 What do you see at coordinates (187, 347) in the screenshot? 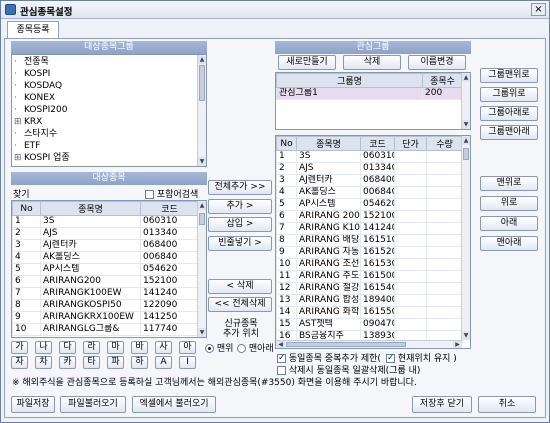
I see `initial-key-button: 아` at bounding box center [187, 347].